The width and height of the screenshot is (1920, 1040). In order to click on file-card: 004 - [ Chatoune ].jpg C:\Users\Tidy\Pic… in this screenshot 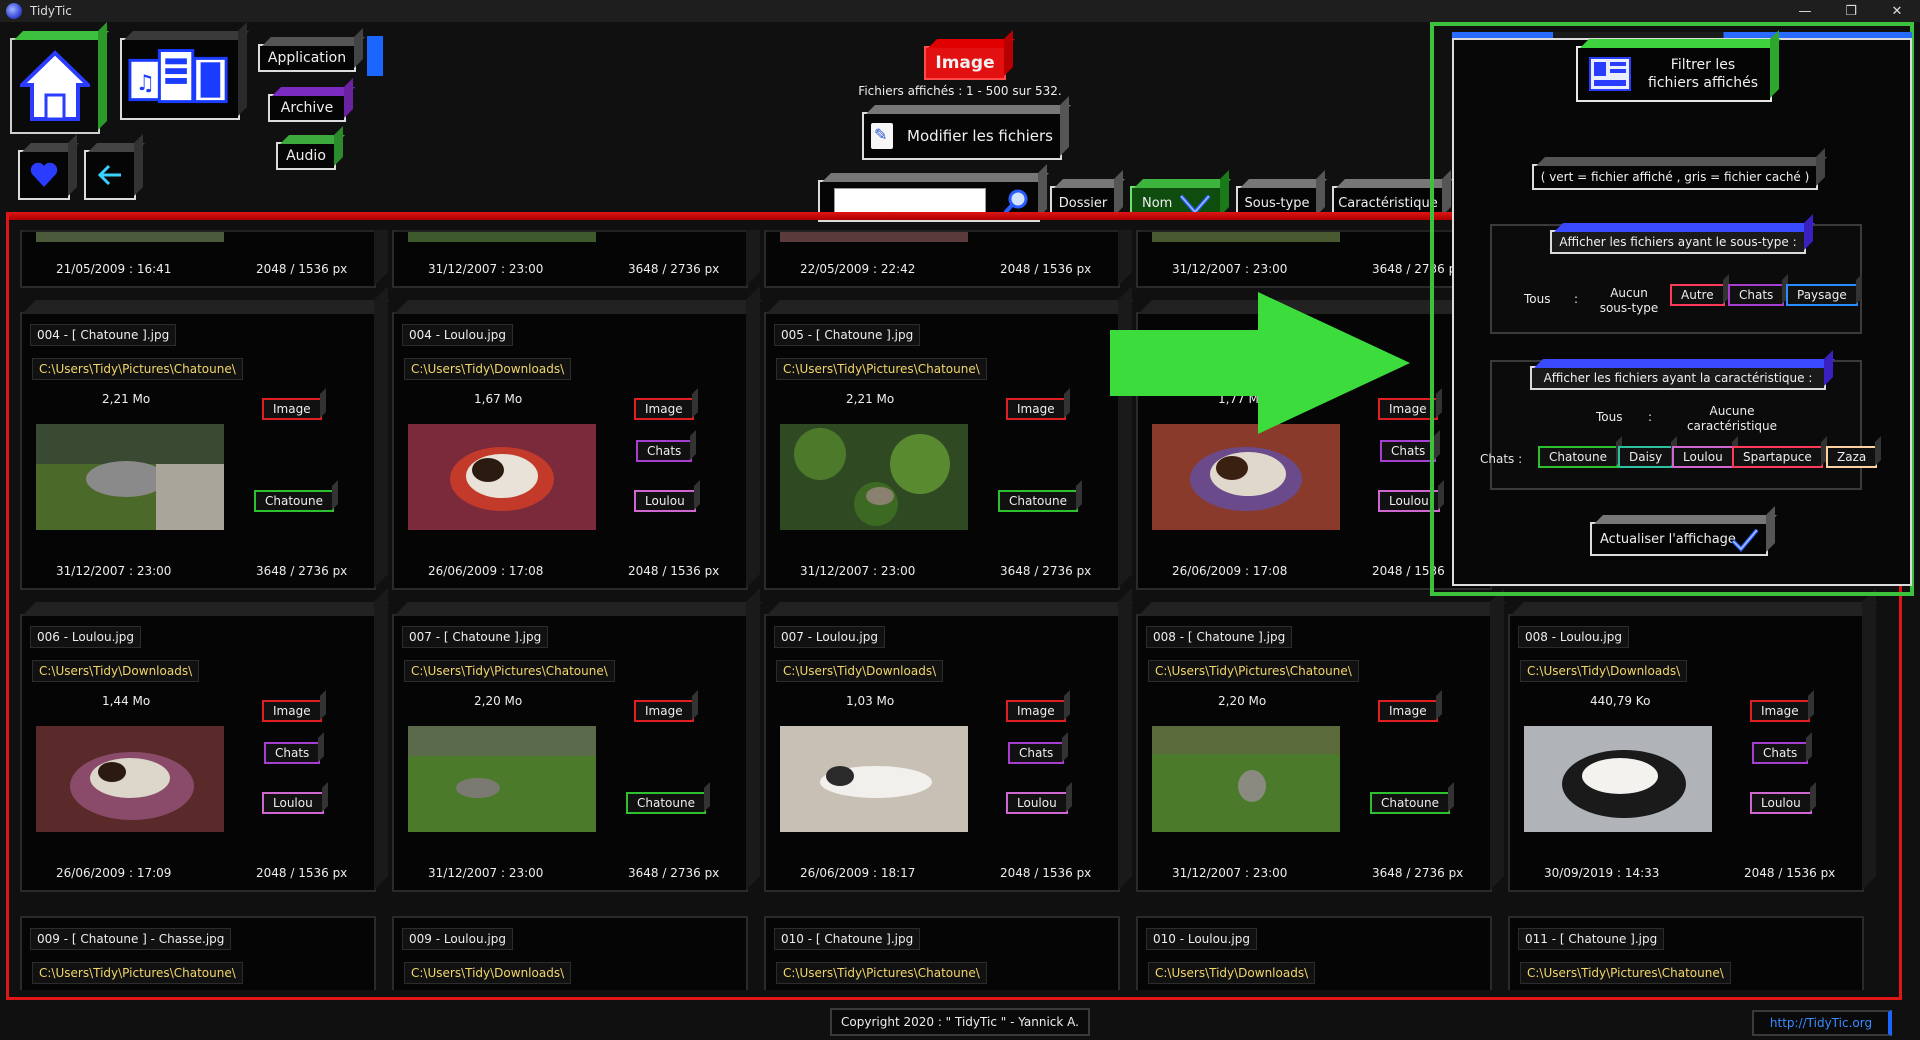, I will do `click(198, 451)`.